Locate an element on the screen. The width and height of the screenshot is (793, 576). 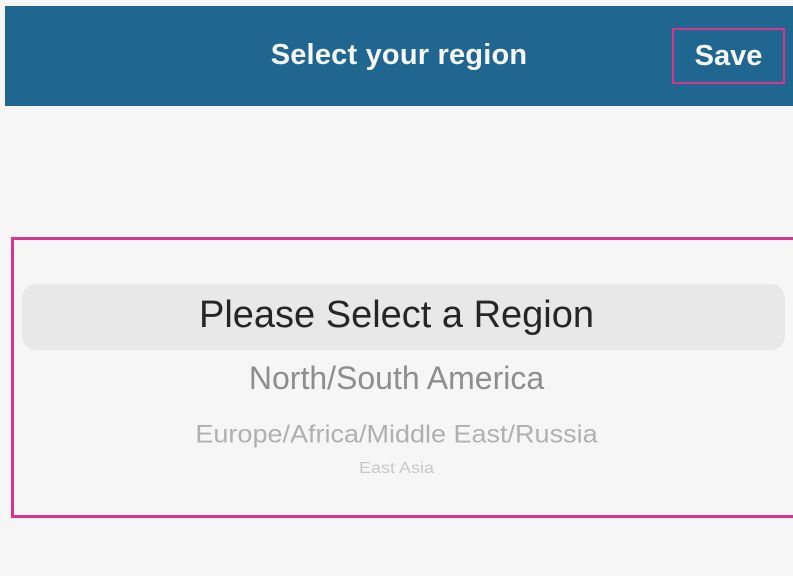
picker-option-europe-africa-middle-east-russia: Europe/Africa/Middle East/Russia is located at coordinates (396, 434).